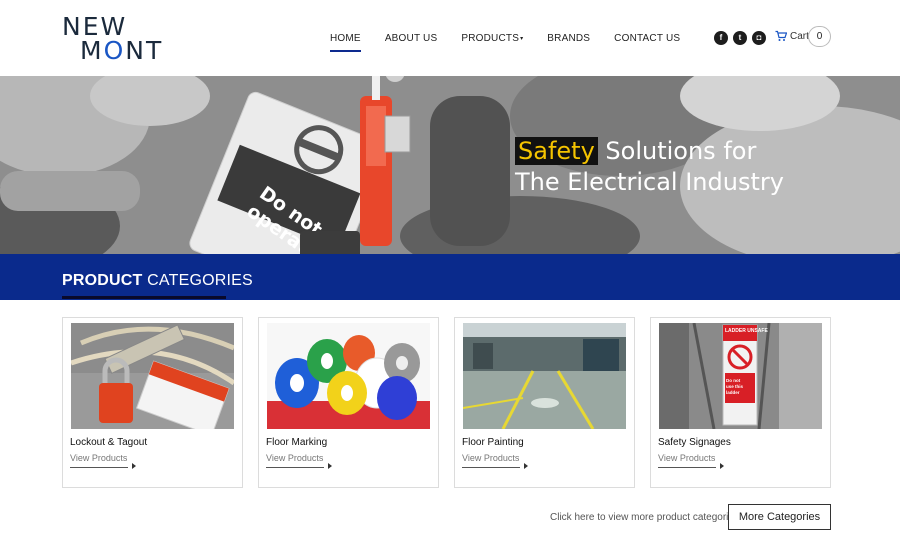 The image size is (900, 554). Describe the element at coordinates (721, 38) in the screenshot. I see `facebook-icon: f` at that location.